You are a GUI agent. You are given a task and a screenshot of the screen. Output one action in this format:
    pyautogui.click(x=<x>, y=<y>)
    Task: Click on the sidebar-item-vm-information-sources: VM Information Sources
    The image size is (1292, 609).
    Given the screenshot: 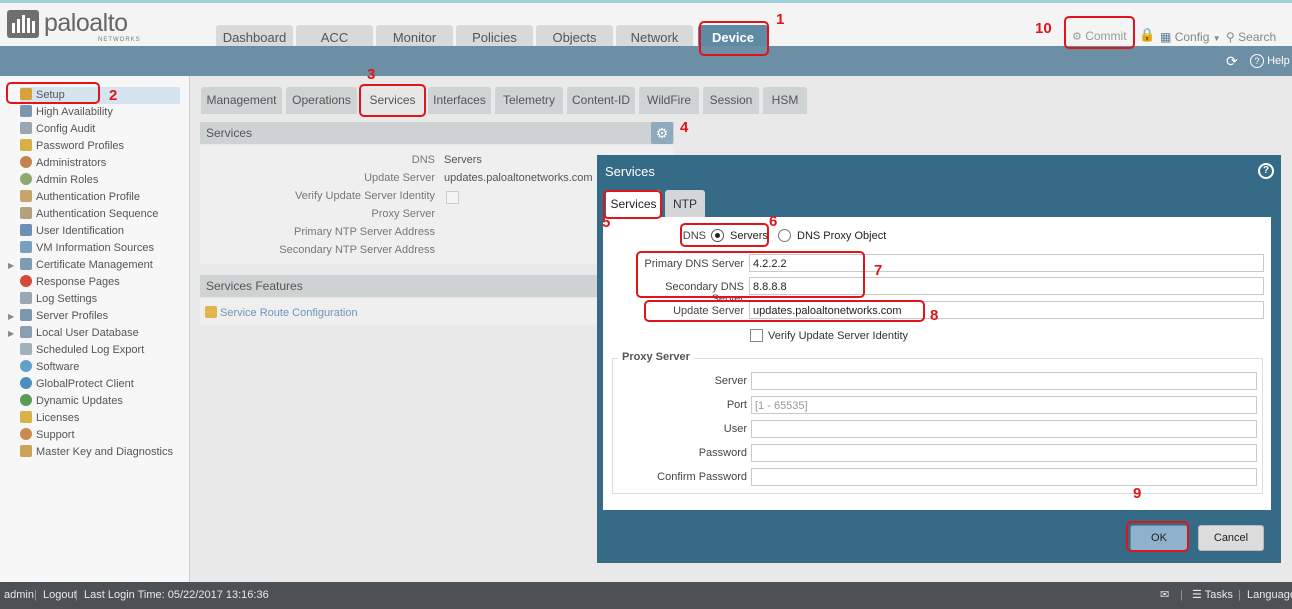 What is the action you would take?
    pyautogui.click(x=87, y=248)
    